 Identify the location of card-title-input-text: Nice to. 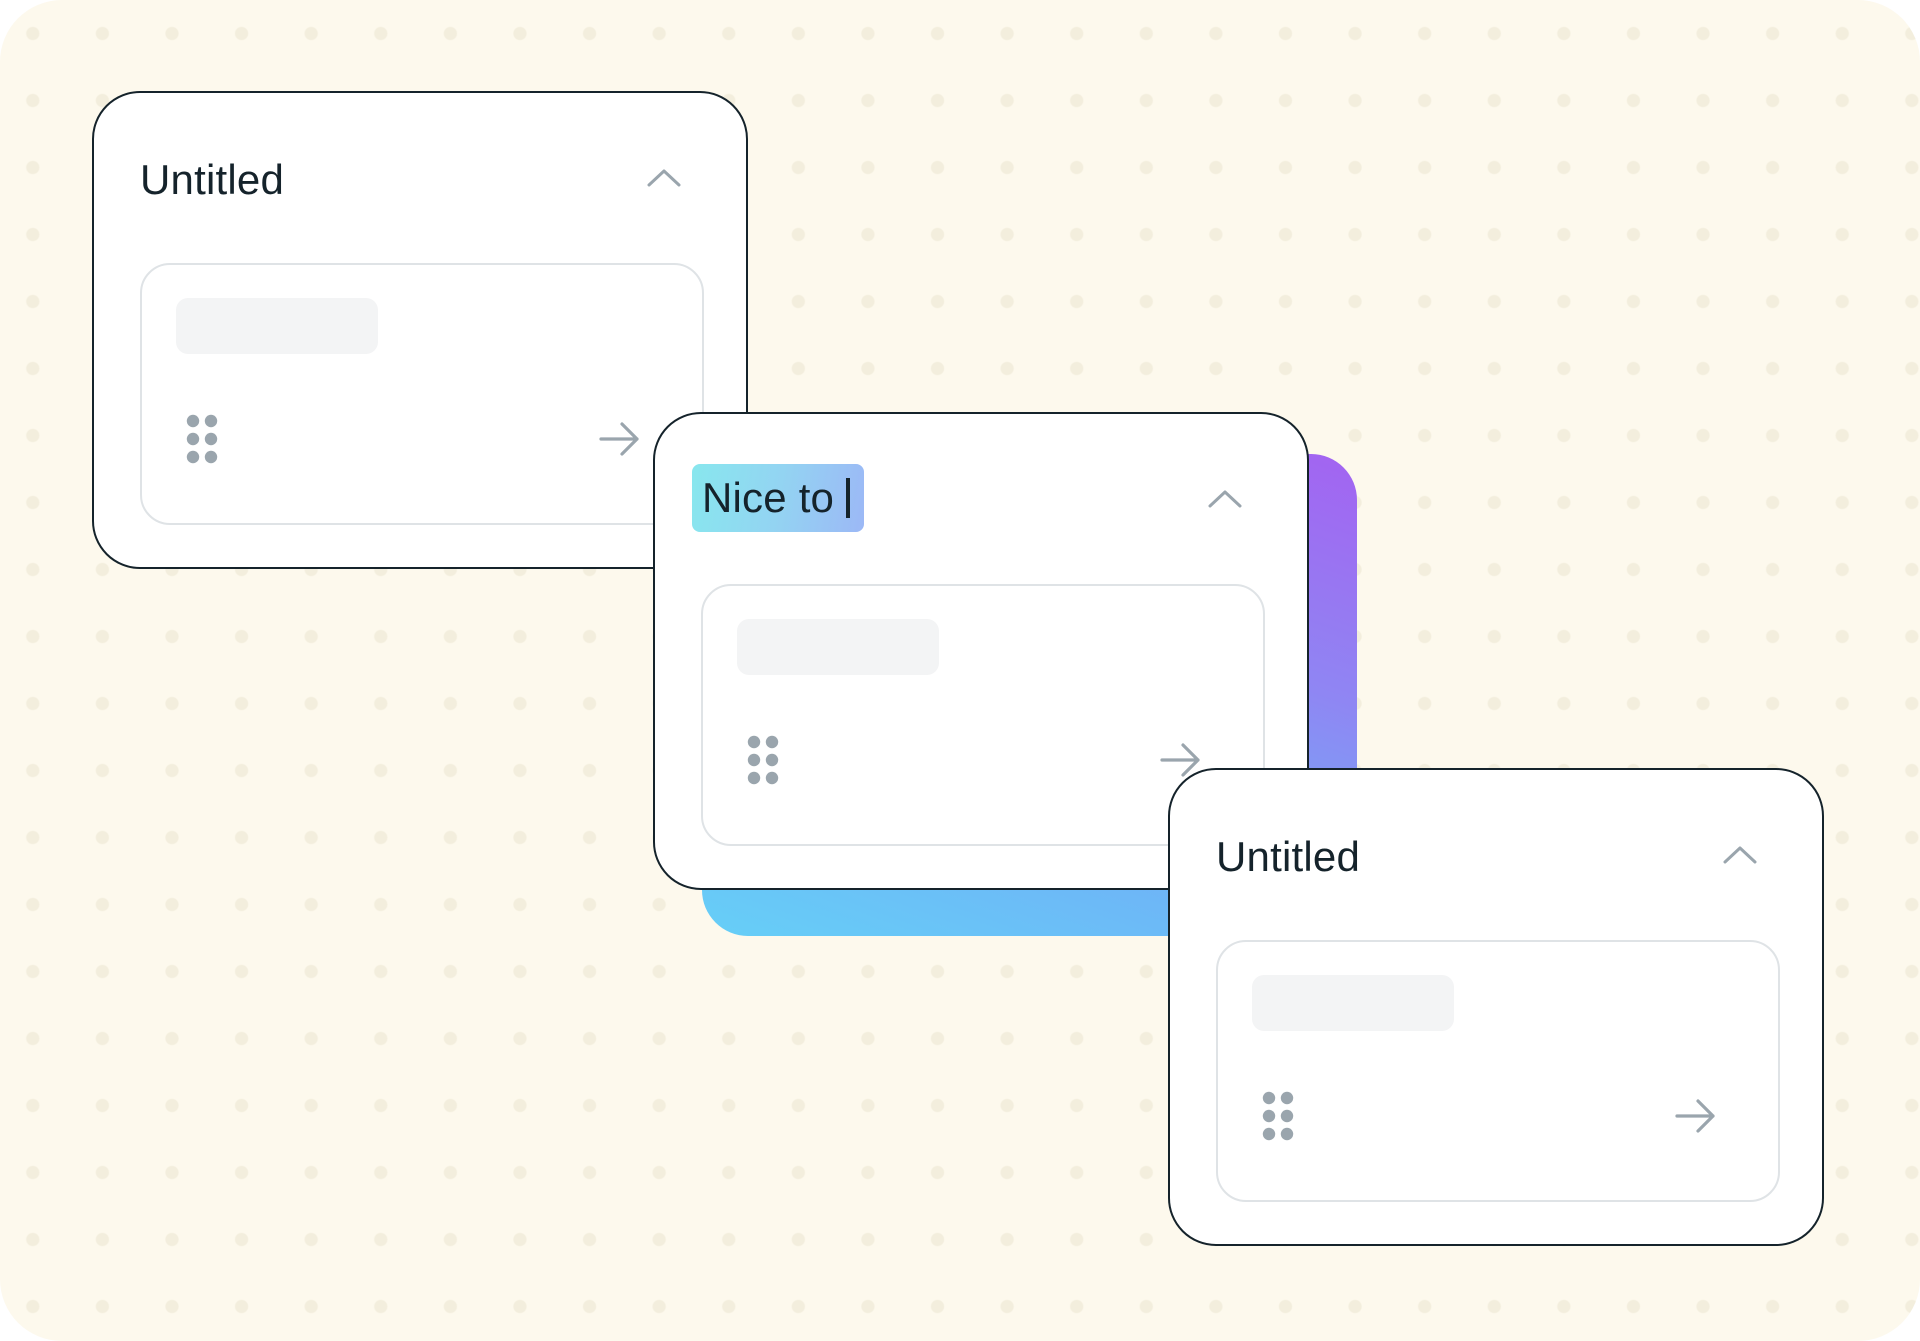
(768, 497).